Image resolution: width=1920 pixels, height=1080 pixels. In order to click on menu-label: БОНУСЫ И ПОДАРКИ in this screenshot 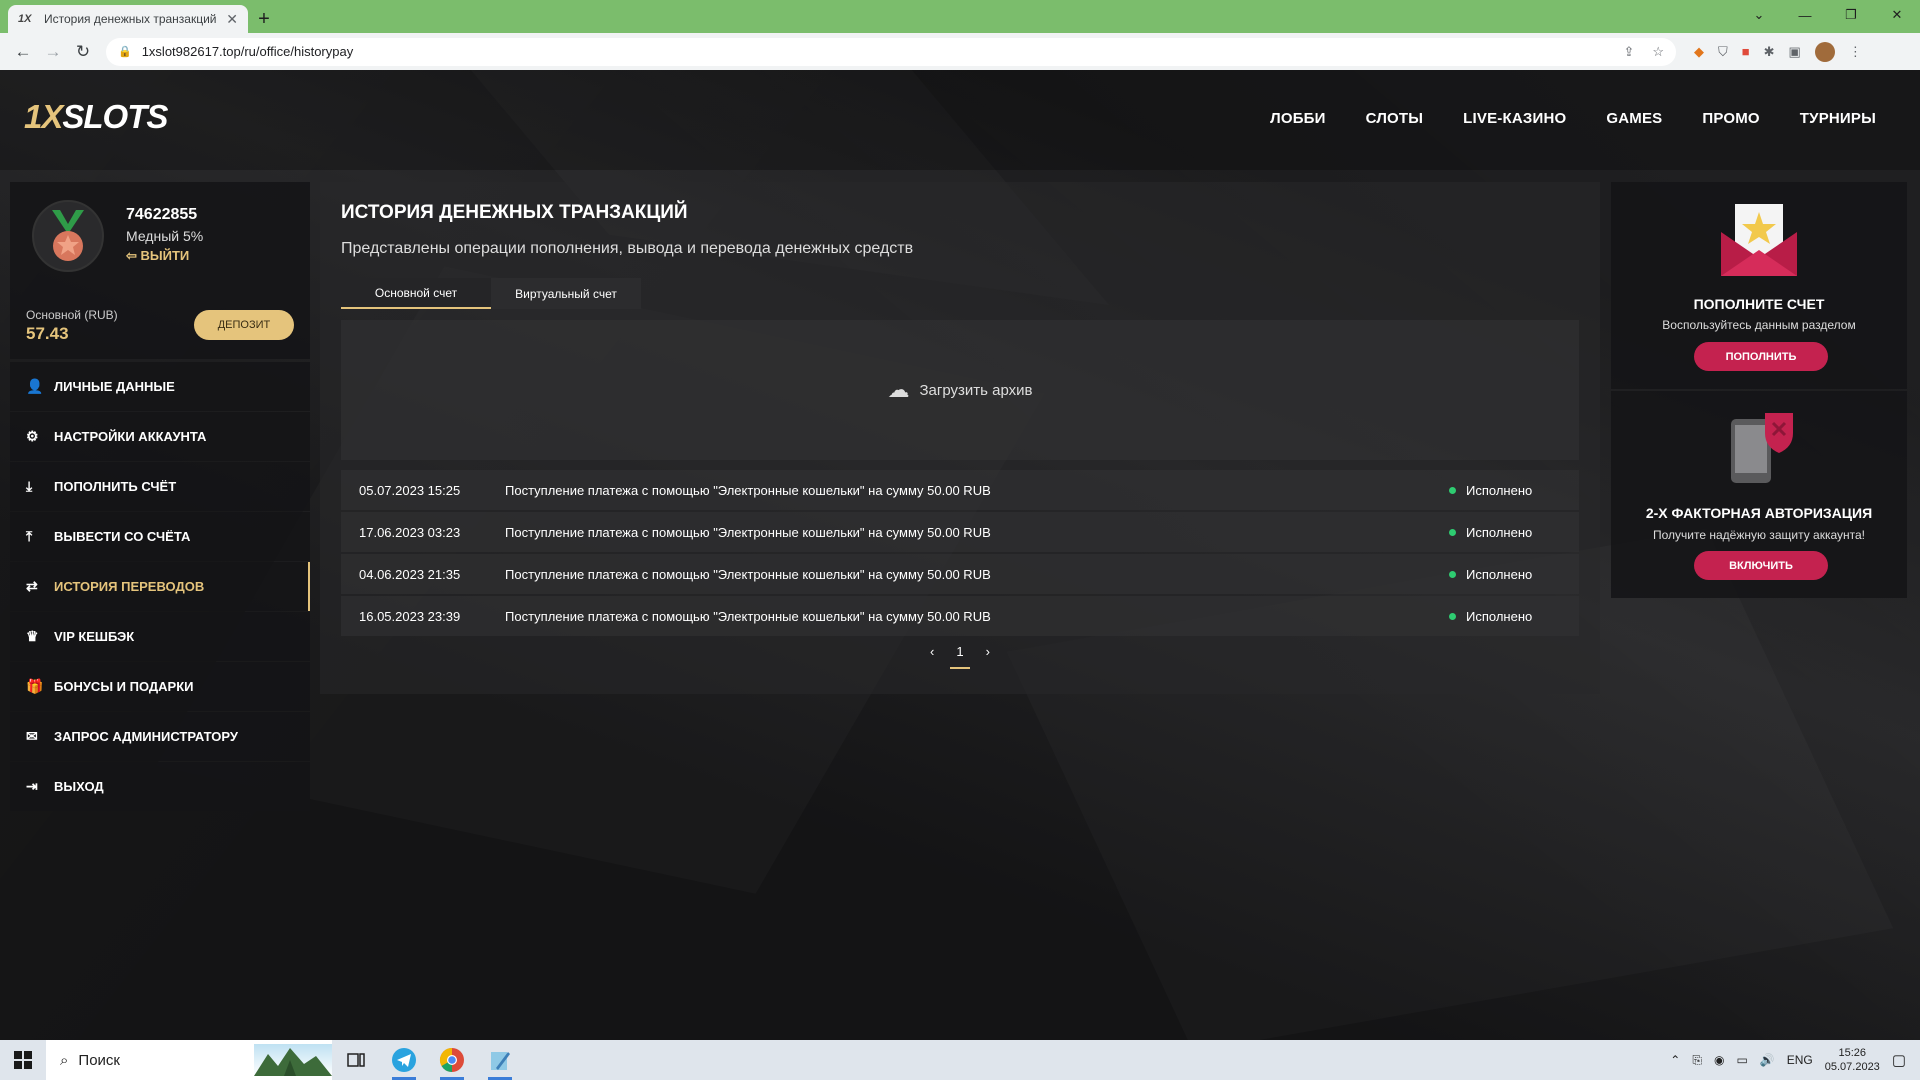, I will do `click(124, 686)`.